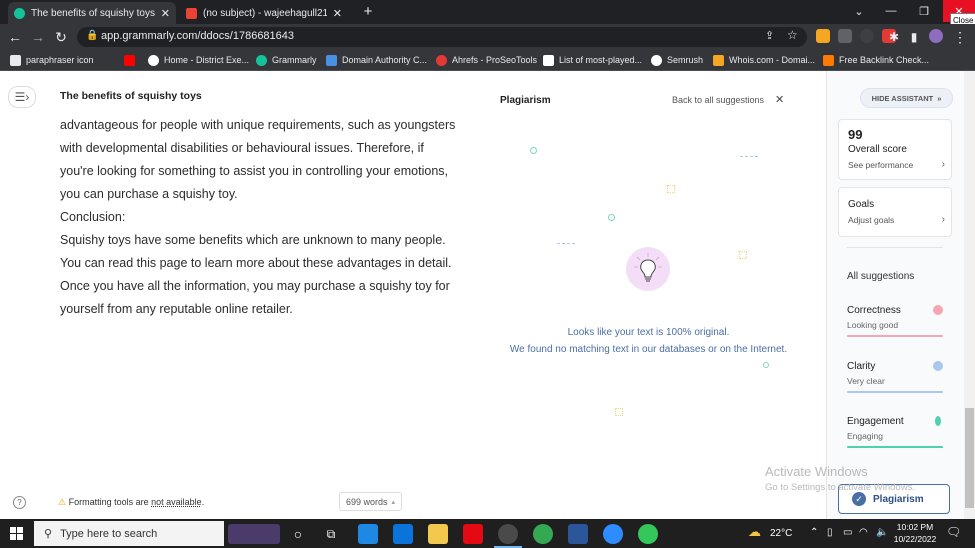  What do you see at coordinates (855, 134) in the screenshot?
I see `overall-score-value: 99` at bounding box center [855, 134].